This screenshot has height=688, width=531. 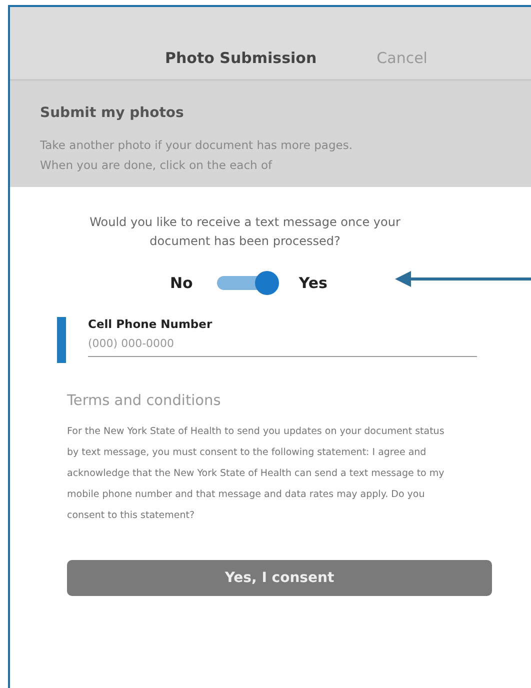 I want to click on field-label: Cell Phone Number, so click(x=151, y=324).